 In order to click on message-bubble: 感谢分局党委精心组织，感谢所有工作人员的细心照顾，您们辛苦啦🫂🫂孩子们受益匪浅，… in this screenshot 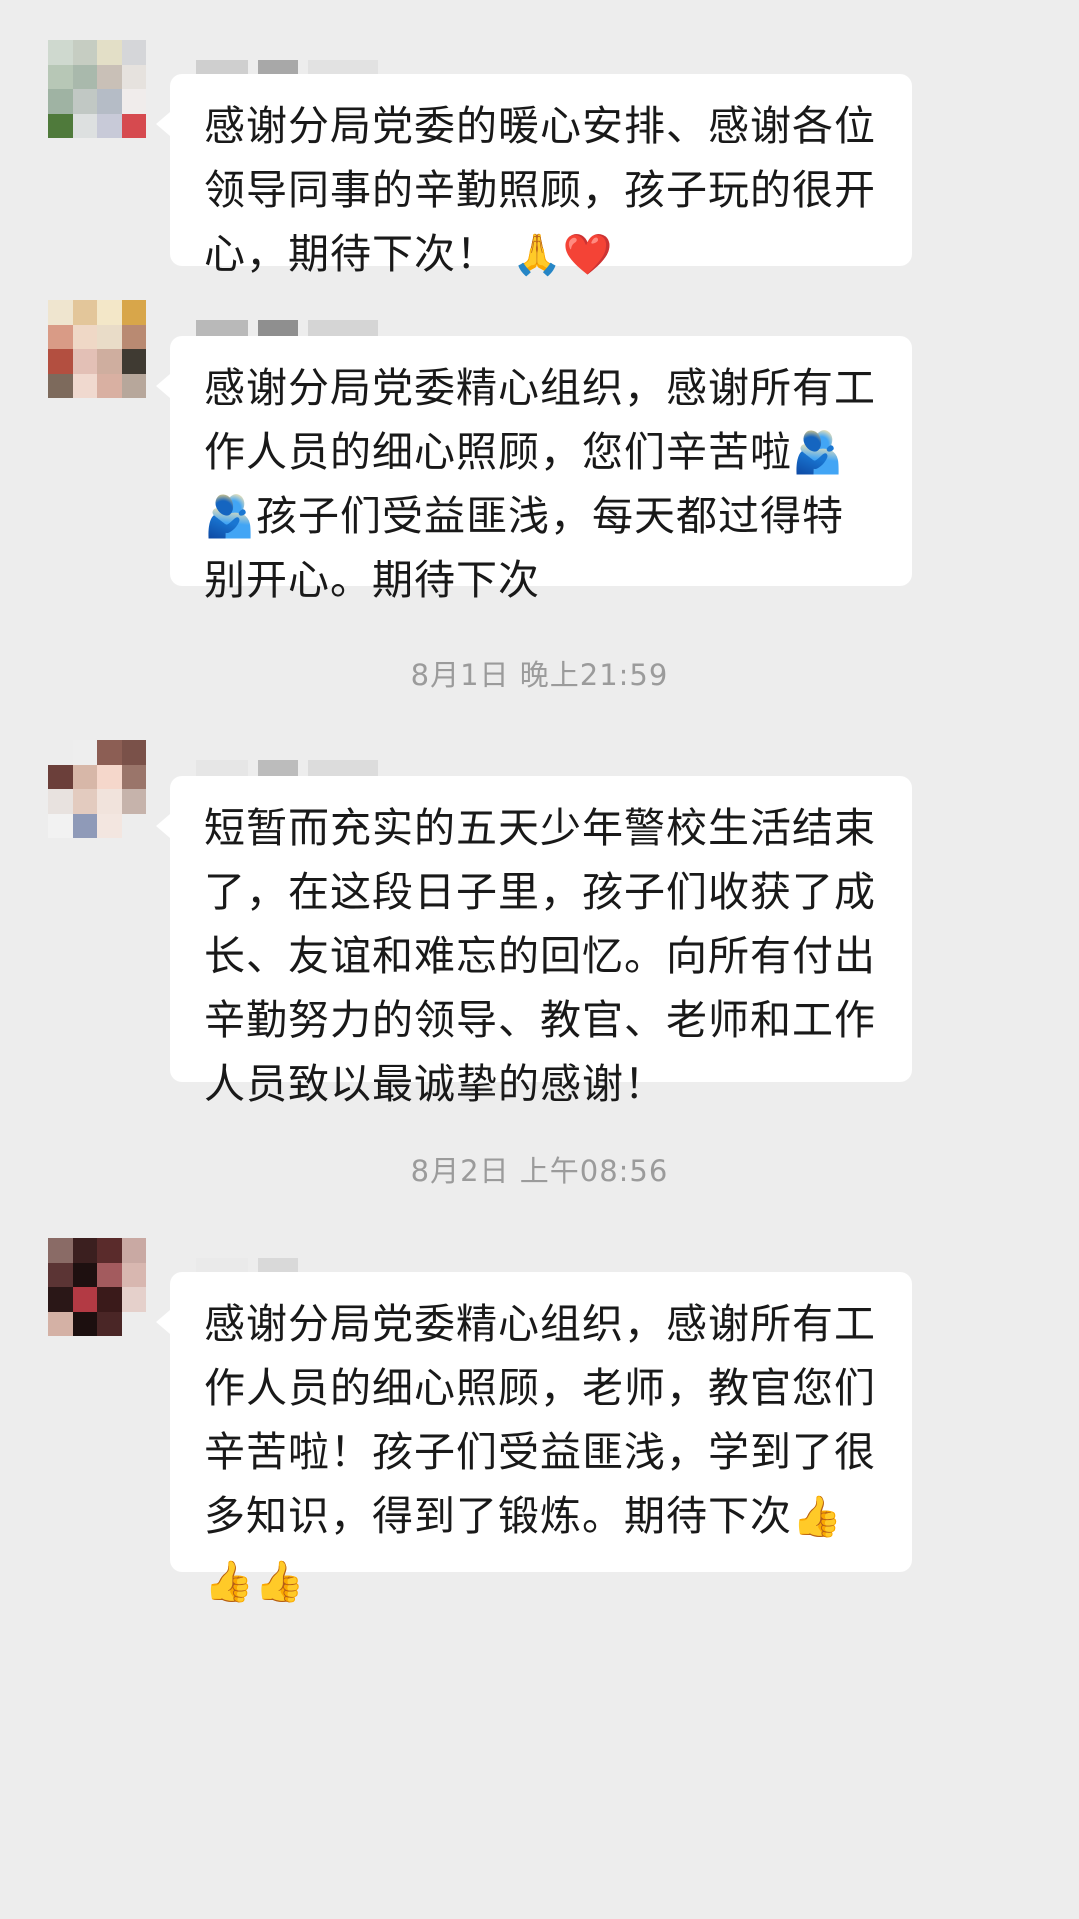, I will do `click(534, 470)`.